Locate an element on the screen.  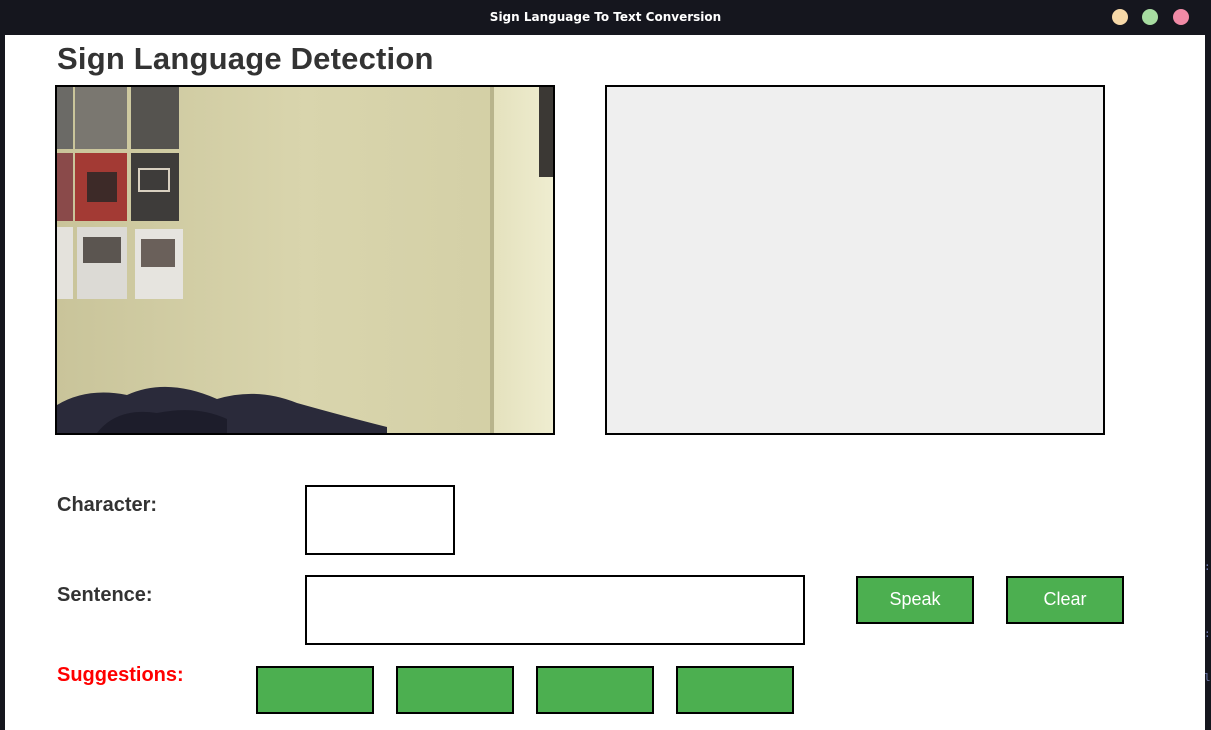
suggestions-label: Suggestions: is located at coordinates (120, 675).